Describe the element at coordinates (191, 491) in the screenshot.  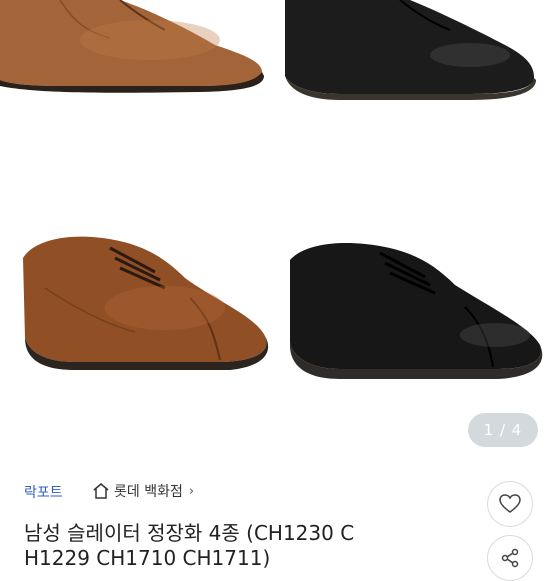
I see `chevron-right-icon: ›` at that location.